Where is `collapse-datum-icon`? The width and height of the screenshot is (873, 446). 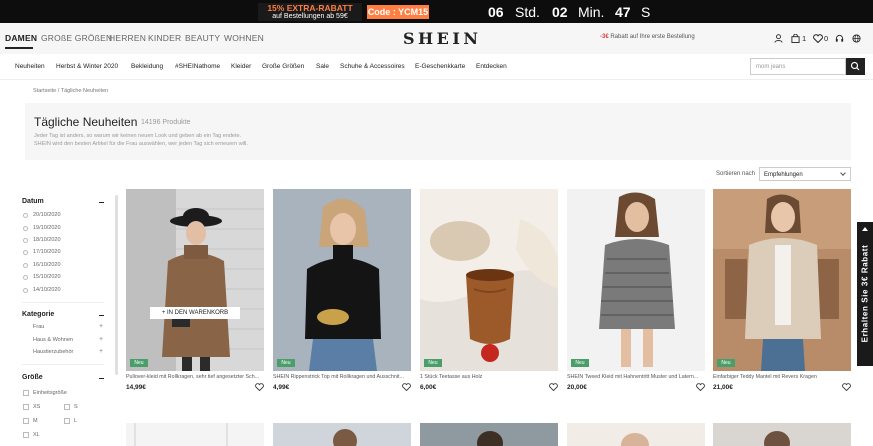 collapse-datum-icon is located at coordinates (101, 202).